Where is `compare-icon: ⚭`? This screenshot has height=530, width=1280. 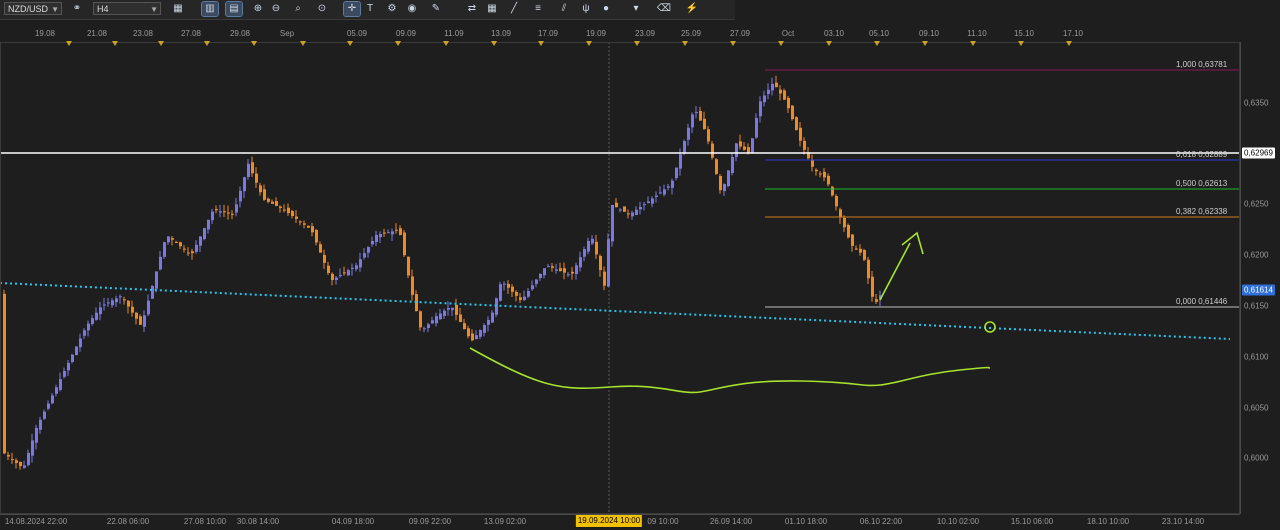 compare-icon: ⚭ is located at coordinates (77, 9).